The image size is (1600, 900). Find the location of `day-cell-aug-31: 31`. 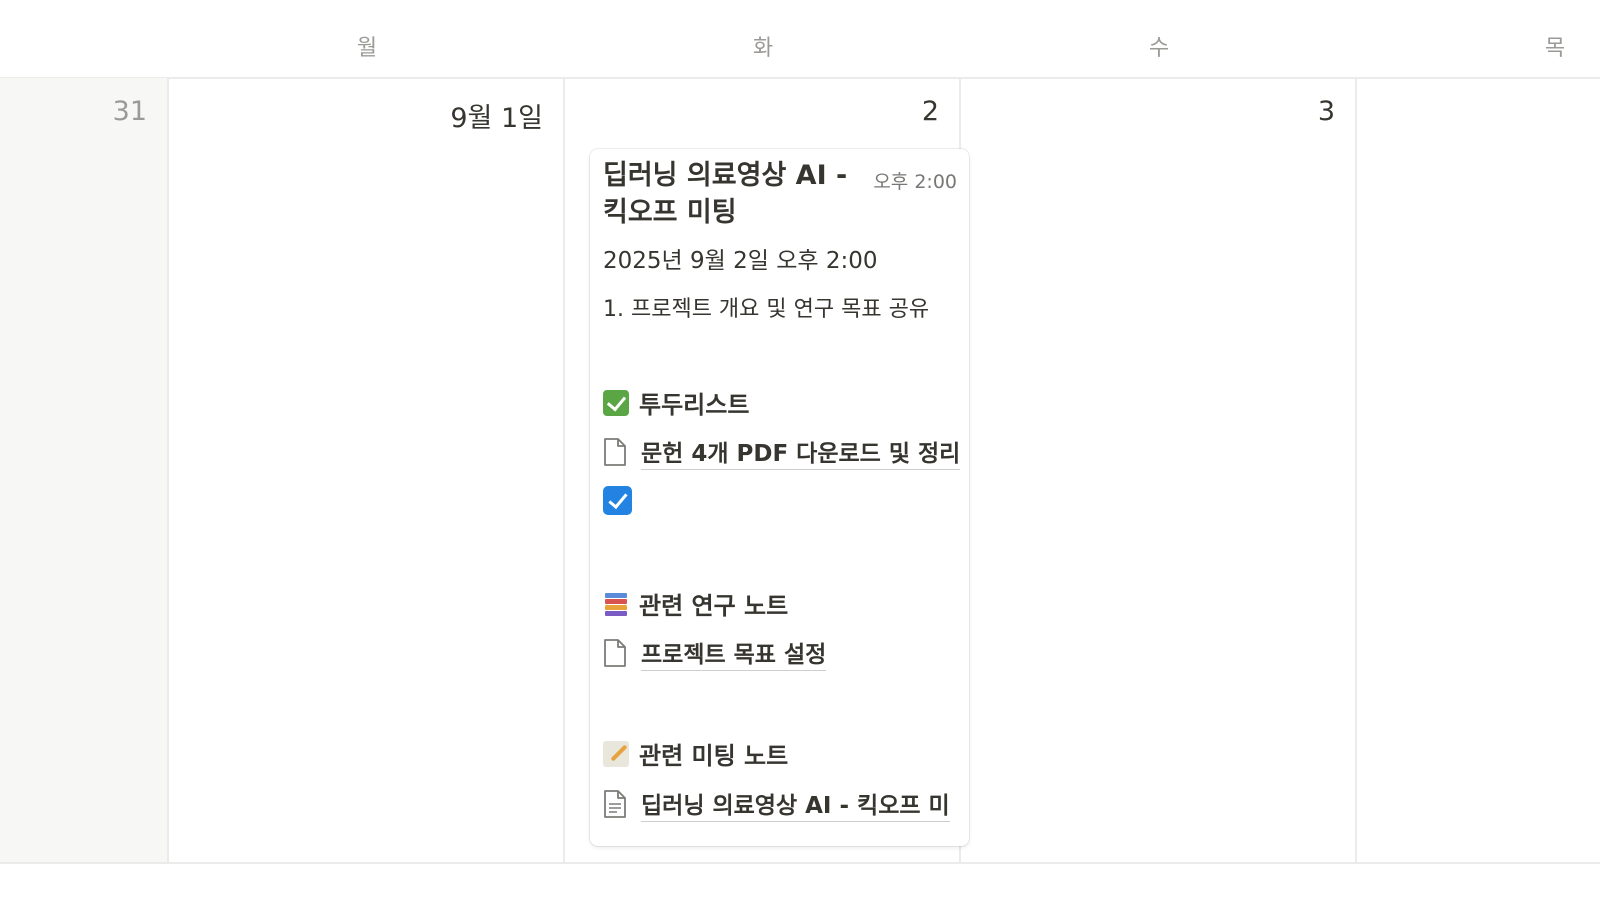

day-cell-aug-31: 31 is located at coordinates (84, 470).